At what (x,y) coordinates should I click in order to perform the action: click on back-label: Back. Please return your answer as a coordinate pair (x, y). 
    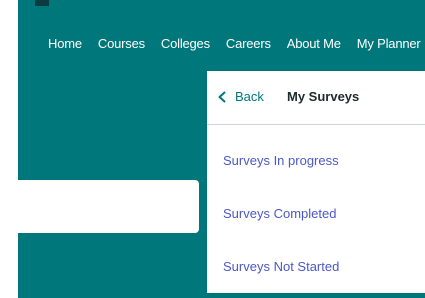
    Looking at the image, I should click on (249, 96).